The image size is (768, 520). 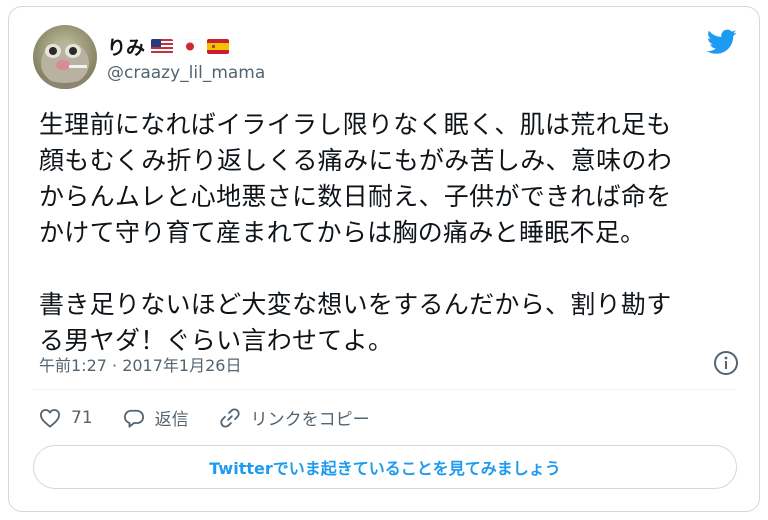 I want to click on like-button: 71, so click(x=66, y=418).